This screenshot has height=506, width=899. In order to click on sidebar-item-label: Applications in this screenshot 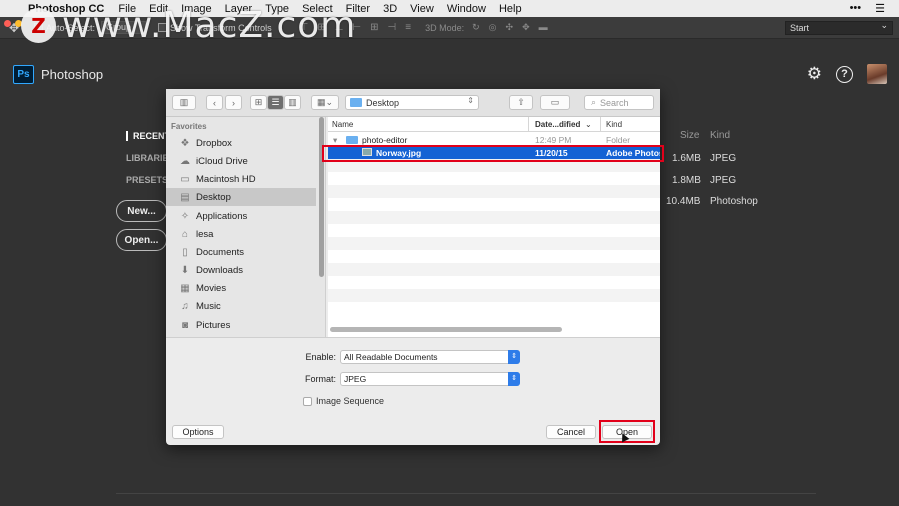, I will do `click(222, 216)`.